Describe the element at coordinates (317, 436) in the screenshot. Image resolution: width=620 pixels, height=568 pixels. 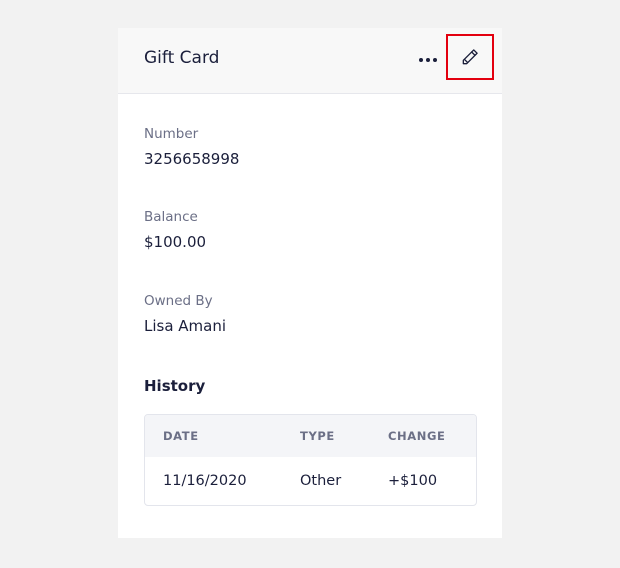
I see `column-header-type: TYPE` at that location.